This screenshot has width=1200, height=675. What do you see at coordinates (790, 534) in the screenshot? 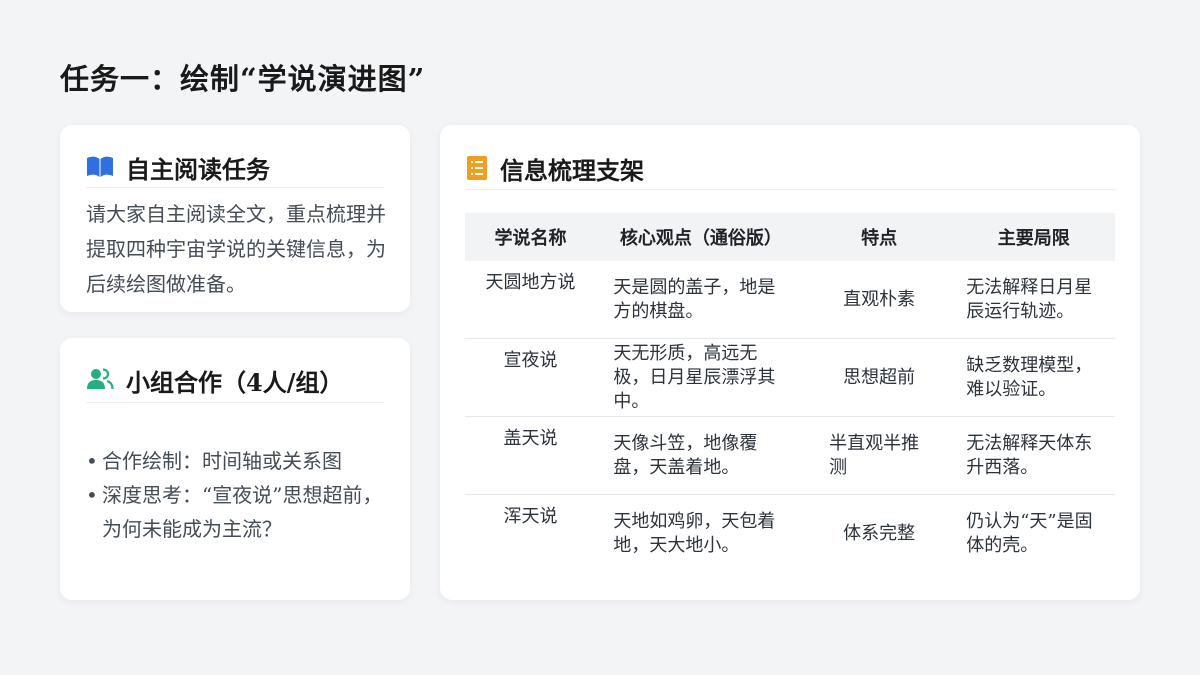
I see `table-row: 浑天说 天地如鸡卵，天包着地，天大地小。 体系完整 仍认为“天”是固体的壳。` at bounding box center [790, 534].